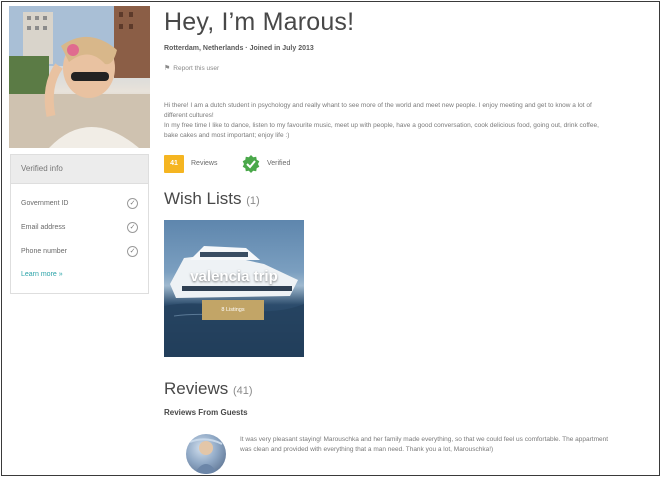  What do you see at coordinates (259, 22) in the screenshot?
I see `page-title: Hey, I’m Marous!` at bounding box center [259, 22].